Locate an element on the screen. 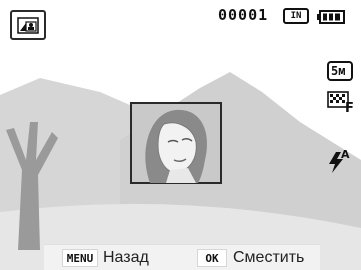 This screenshot has height=270, width=361. menu-key: MENU is located at coordinates (80, 258).